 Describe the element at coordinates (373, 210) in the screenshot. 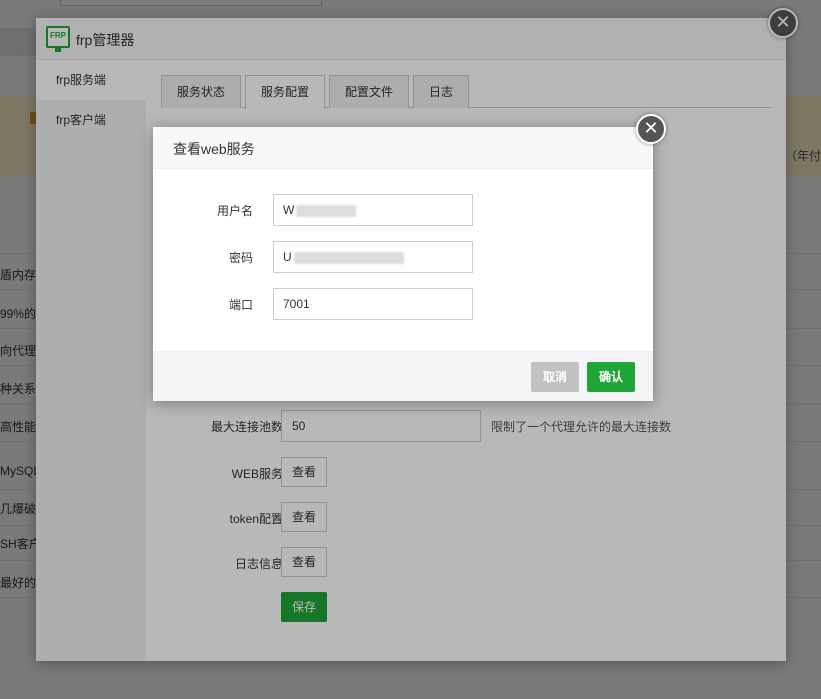

I see `username-field: W` at that location.